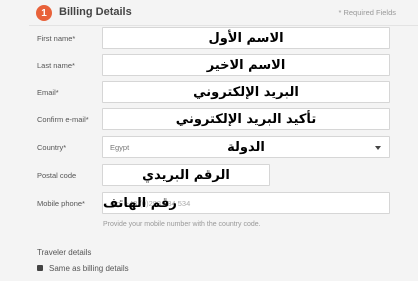 The height and width of the screenshot is (281, 418). Describe the element at coordinates (89, 268) in the screenshot. I see `same-as-billing-label: Same as billing details` at that location.